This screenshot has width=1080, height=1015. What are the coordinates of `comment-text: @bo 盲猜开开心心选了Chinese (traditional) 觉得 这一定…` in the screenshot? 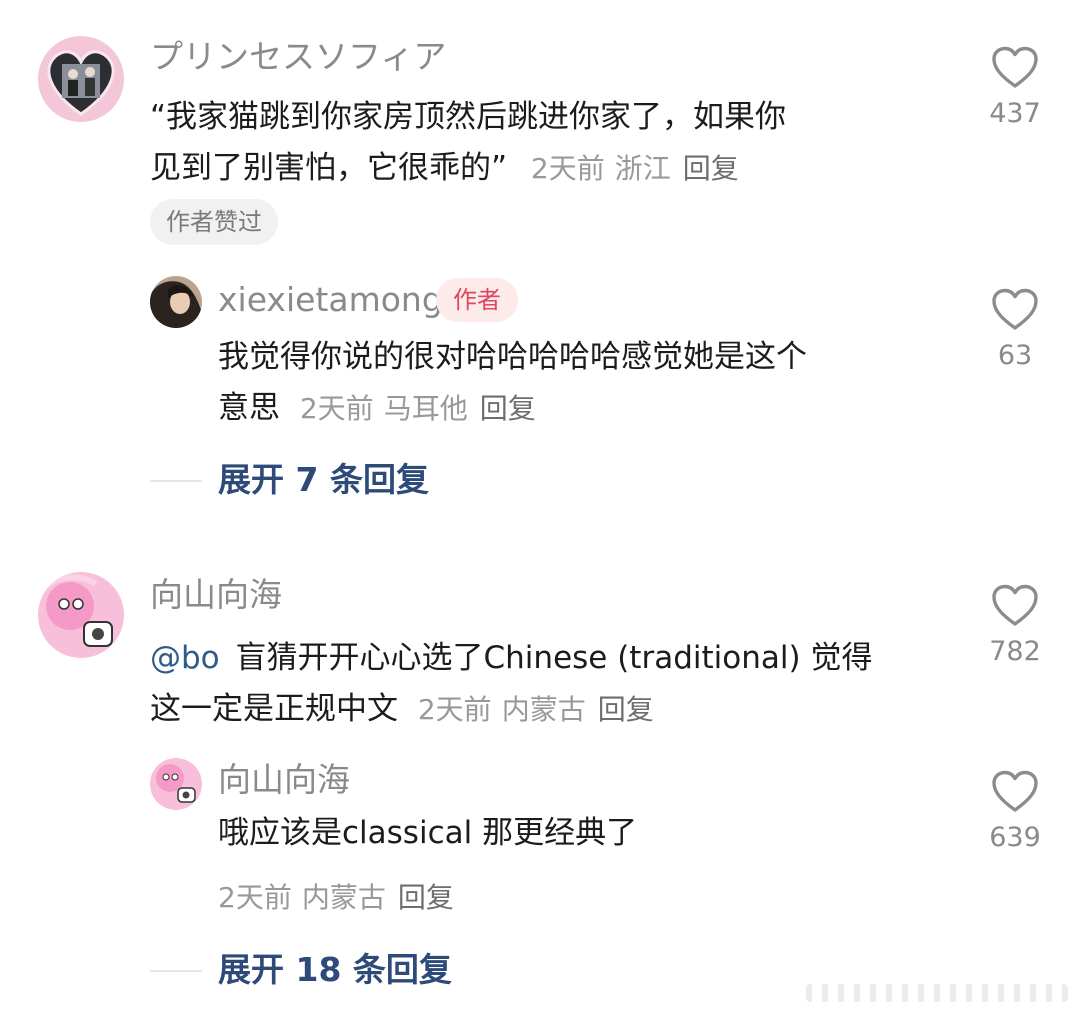 It's located at (550, 684).